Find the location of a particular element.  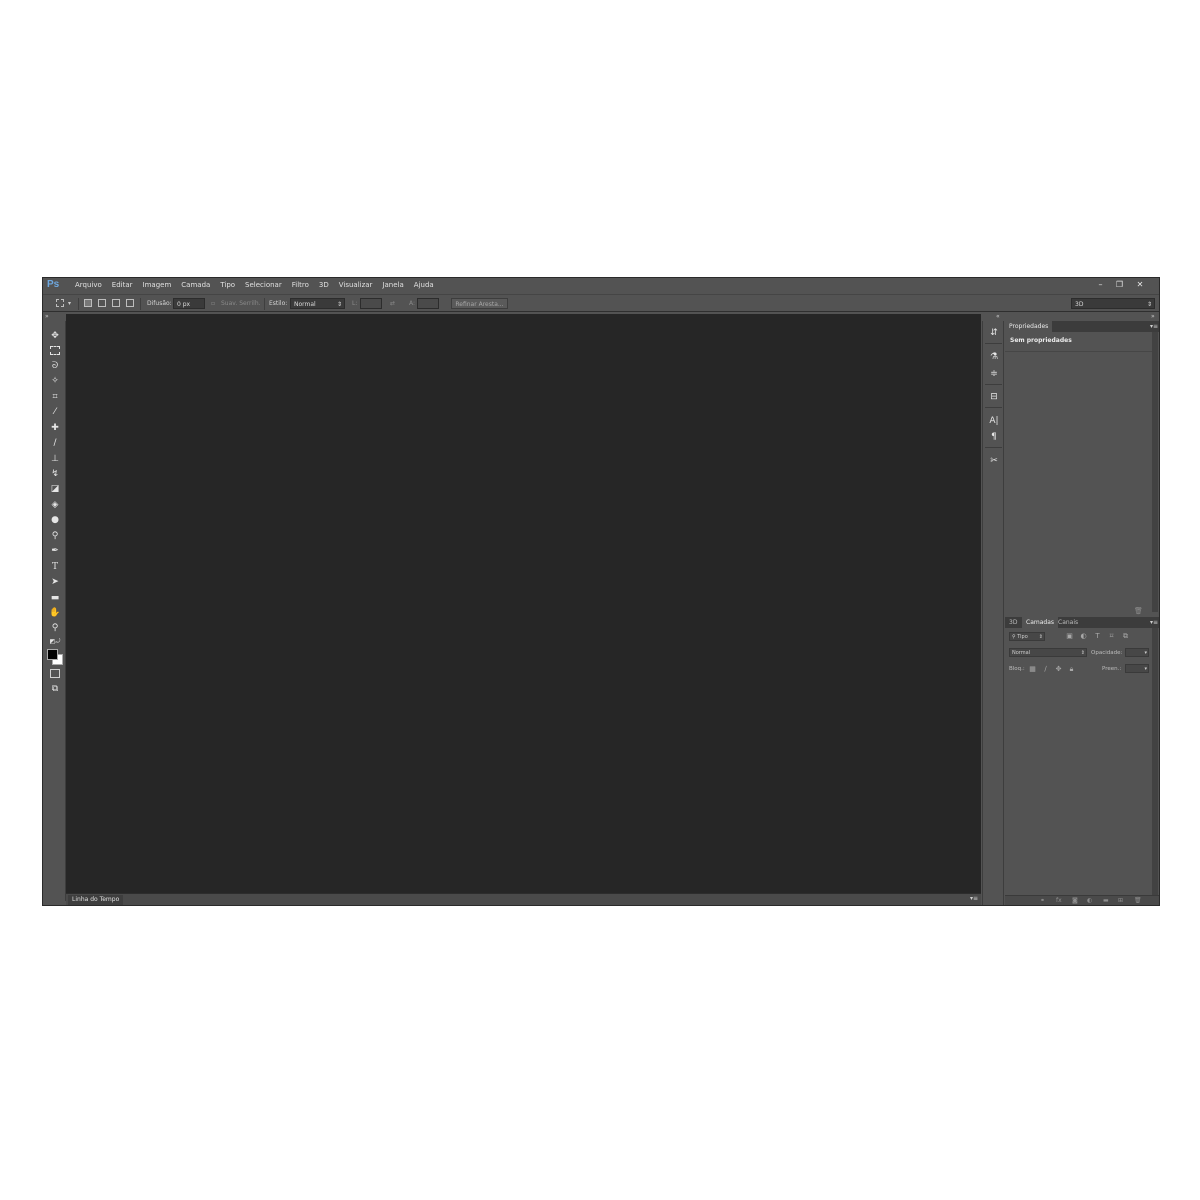

collapse-tools-icon: » is located at coordinates (47, 316).